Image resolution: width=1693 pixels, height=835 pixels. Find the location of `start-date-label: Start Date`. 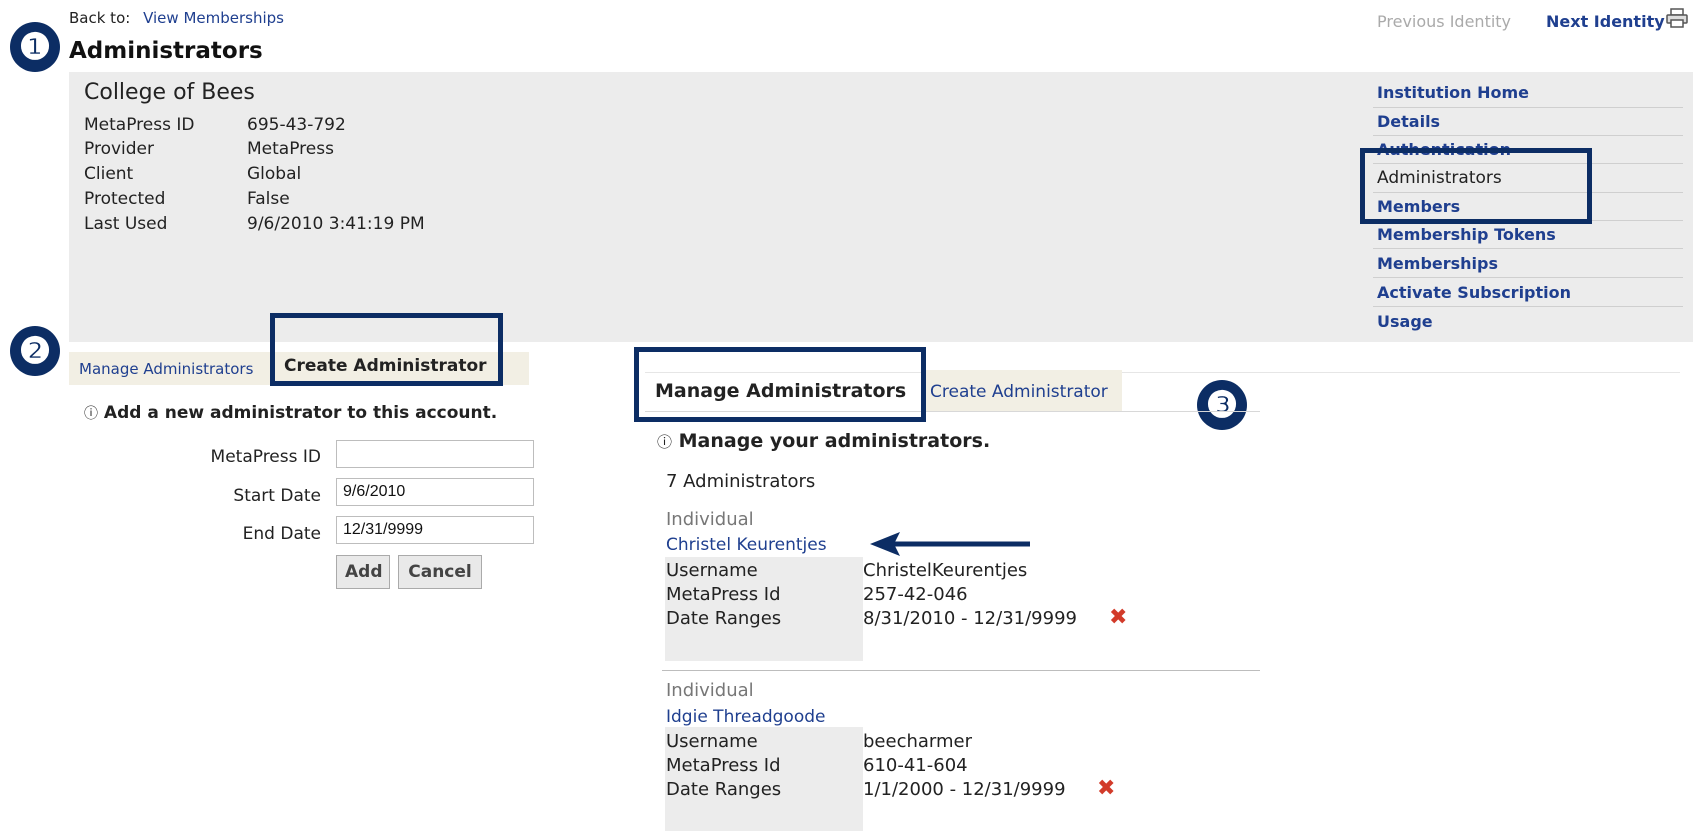

start-date-label: Start Date is located at coordinates (277, 496).